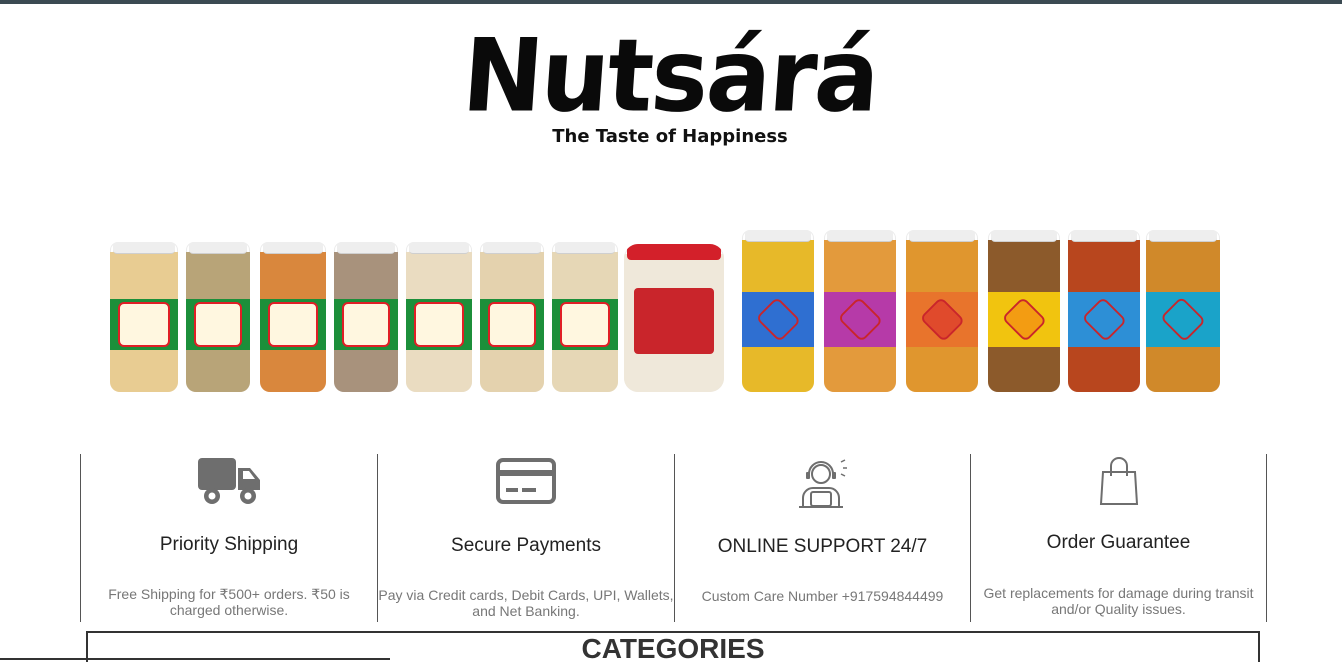 Image resolution: width=1342 pixels, height=662 pixels. Describe the element at coordinates (1118, 542) in the screenshot. I see `feature-title: Order Guarantee` at that location.